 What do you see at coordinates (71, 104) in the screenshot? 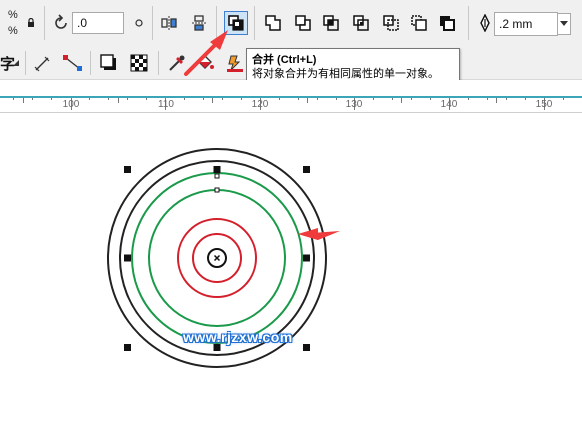
I see `ruler-tick-label: 100` at bounding box center [71, 104].